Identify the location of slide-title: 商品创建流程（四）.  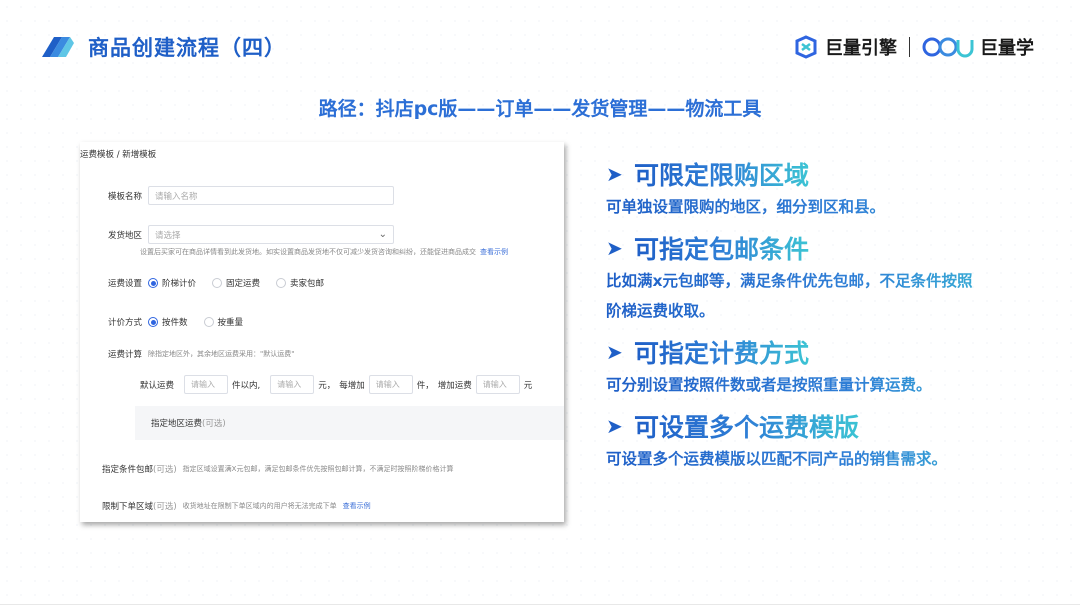
(163, 47).